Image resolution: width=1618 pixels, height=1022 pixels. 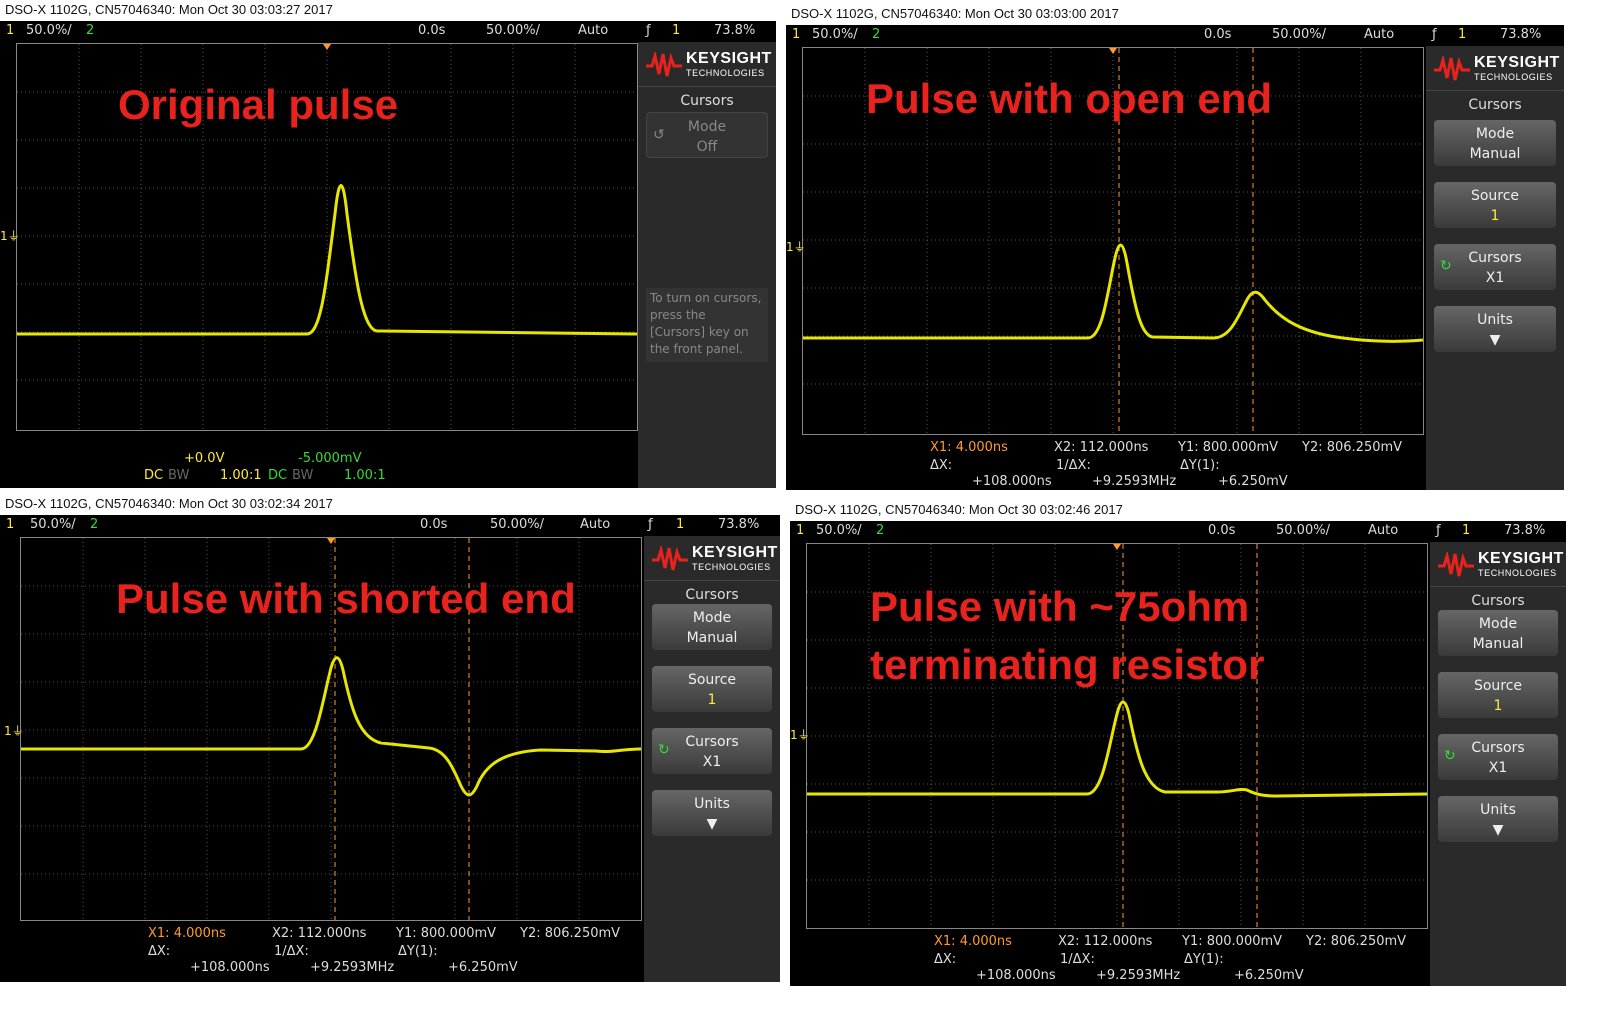 What do you see at coordinates (1067, 636) in the screenshot?
I see `overlay-label: Pulse with ~75ohm terminating resistor` at bounding box center [1067, 636].